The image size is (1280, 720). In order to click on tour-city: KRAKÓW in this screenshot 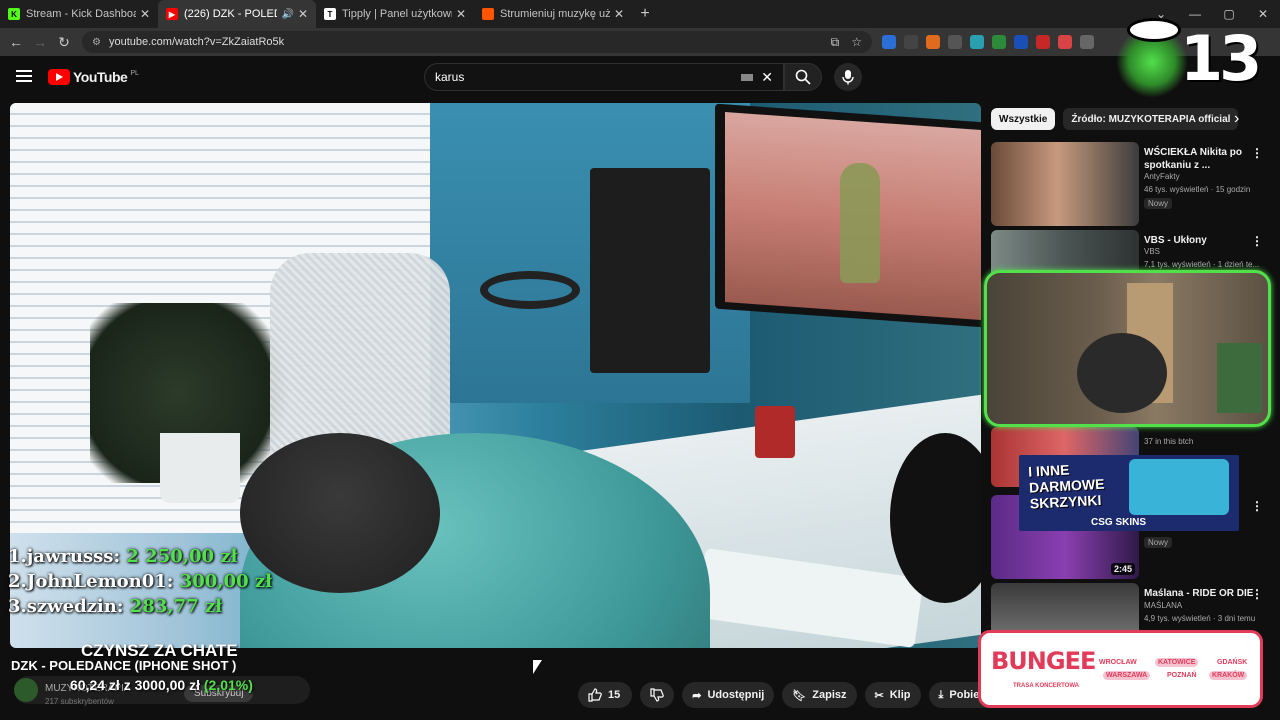, I will do `click(1228, 675)`.